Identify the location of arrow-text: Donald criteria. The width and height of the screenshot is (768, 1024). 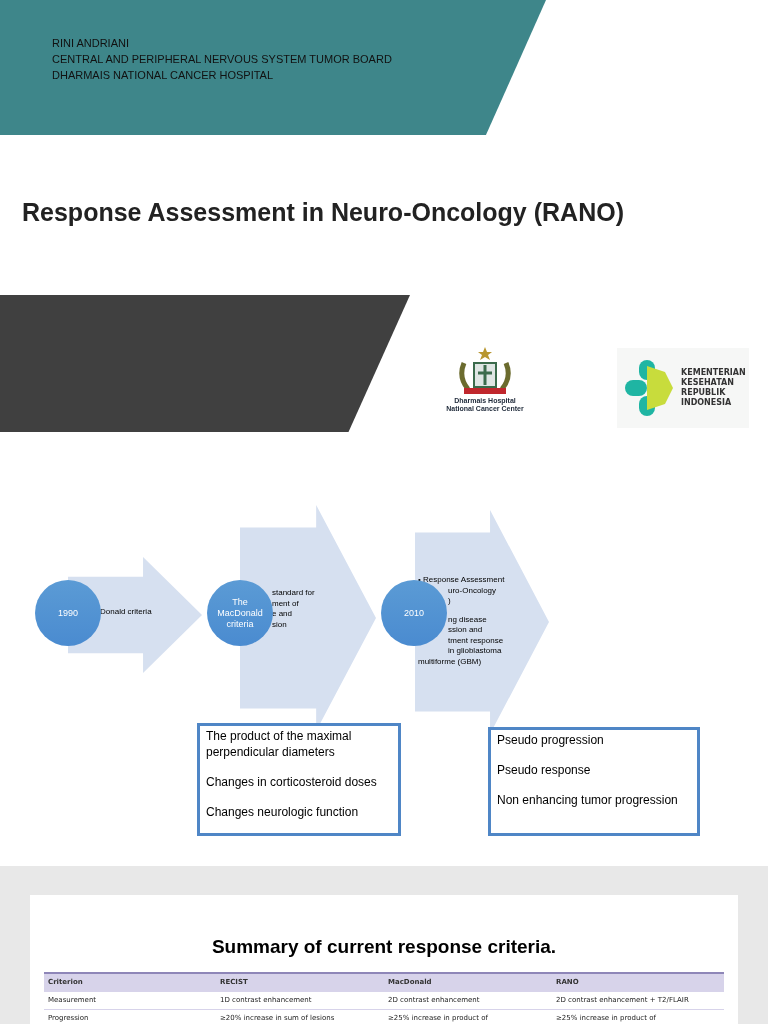
(126, 612).